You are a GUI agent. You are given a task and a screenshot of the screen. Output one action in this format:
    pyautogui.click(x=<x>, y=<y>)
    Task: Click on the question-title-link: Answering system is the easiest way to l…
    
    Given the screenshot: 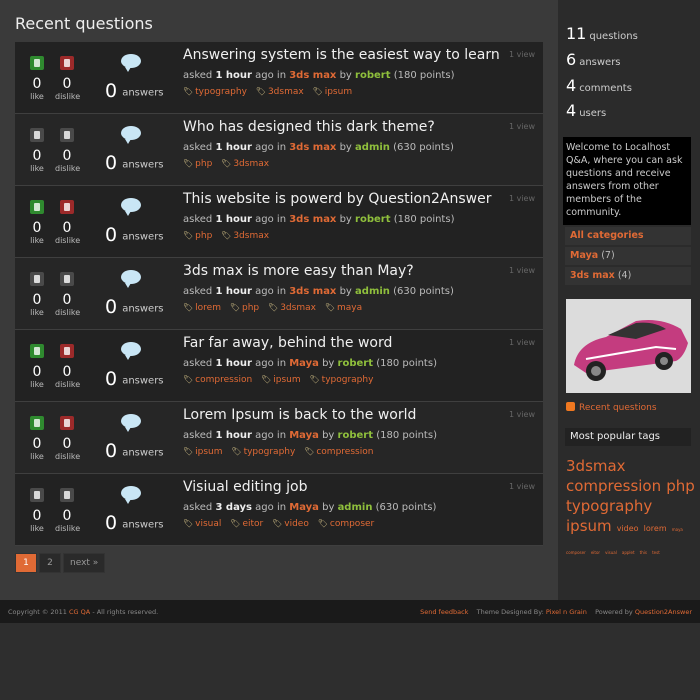 What is the action you would take?
    pyautogui.click(x=348, y=55)
    